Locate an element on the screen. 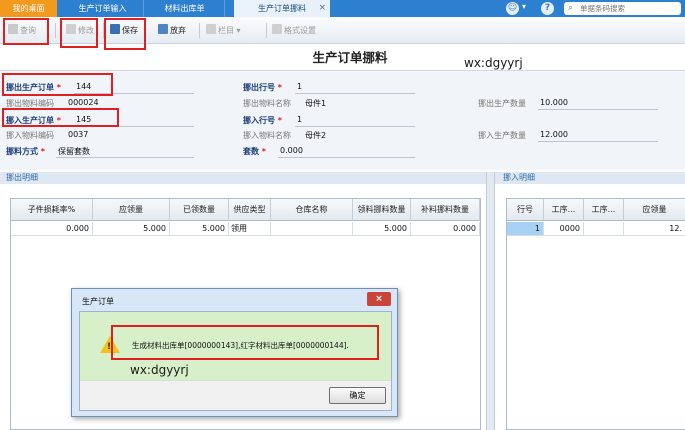 The height and width of the screenshot is (430, 685). close-icon: × is located at coordinates (379, 299).